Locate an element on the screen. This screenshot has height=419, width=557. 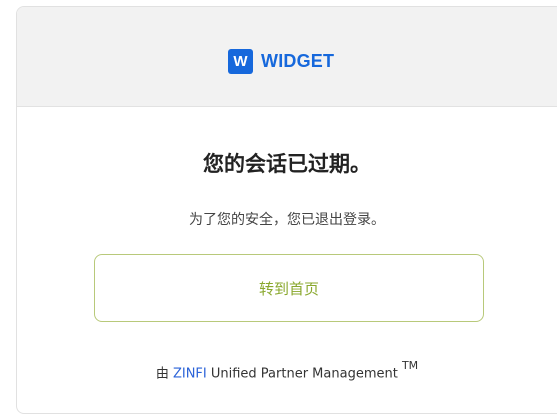
brand-name: WIDGET is located at coordinates (298, 61).